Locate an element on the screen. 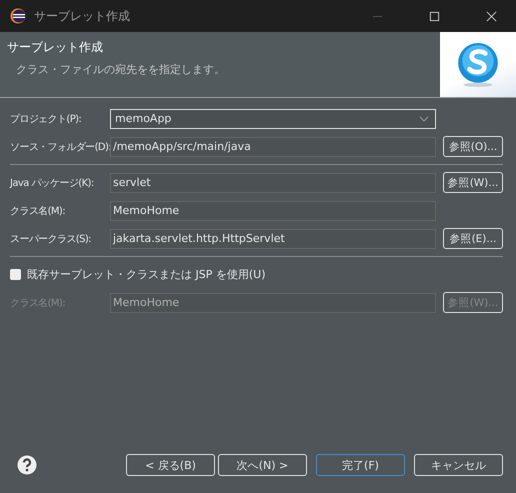 The height and width of the screenshot is (493, 516). dialog-button: 次へ(N) > is located at coordinates (262, 465).